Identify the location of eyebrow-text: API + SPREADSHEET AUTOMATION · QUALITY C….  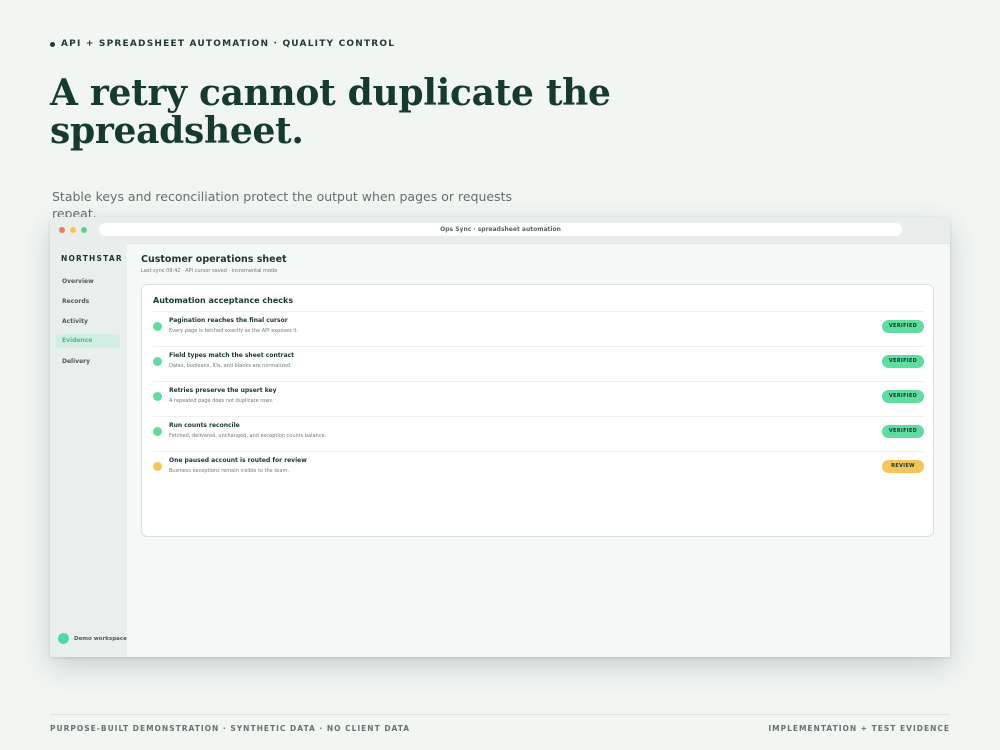
(228, 44).